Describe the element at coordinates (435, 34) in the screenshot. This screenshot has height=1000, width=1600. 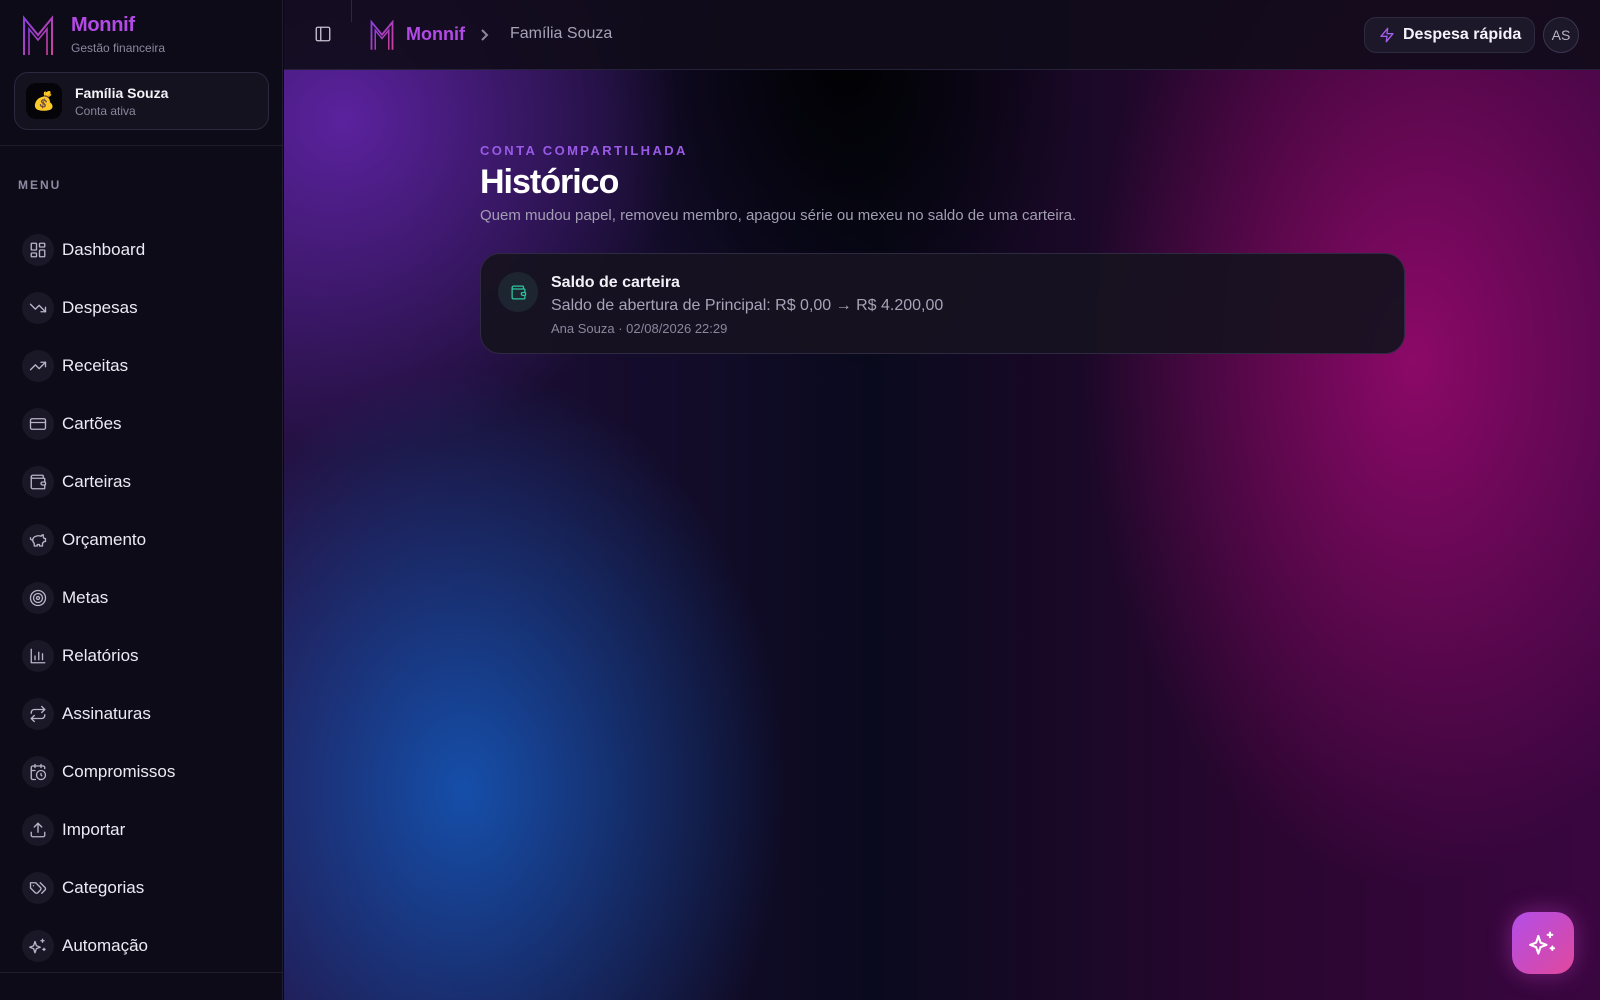
I see `breadcrumb-brand-link: Monnif` at that location.